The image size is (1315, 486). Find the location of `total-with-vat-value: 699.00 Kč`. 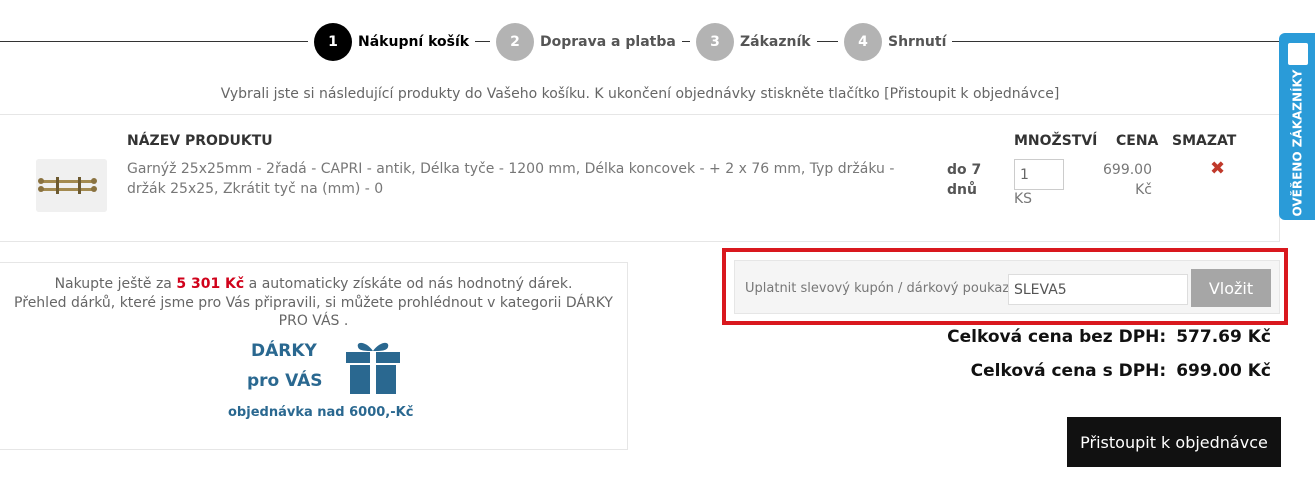

total-with-vat-value: 699.00 Kč is located at coordinates (1223, 371).